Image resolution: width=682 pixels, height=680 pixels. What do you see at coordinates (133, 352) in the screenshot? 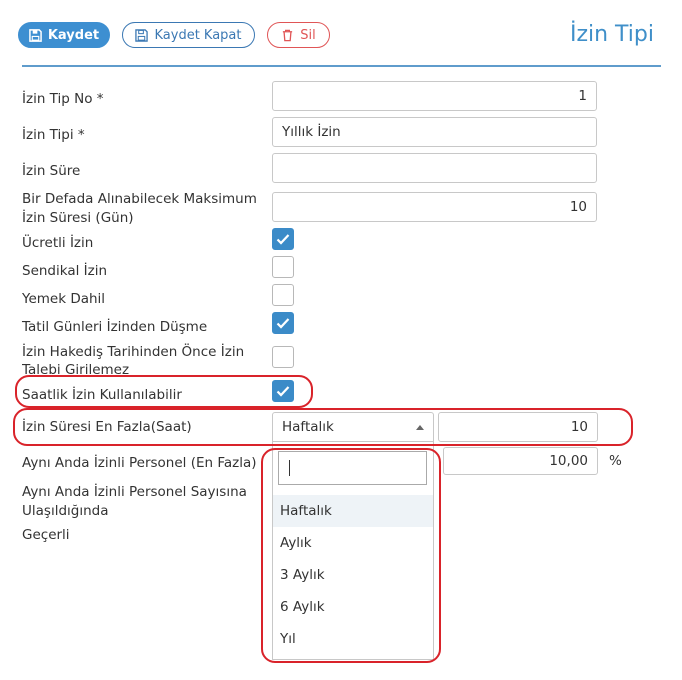
I see `hakedis-label-line1: İzin Hakediş Tarihinden Önce İzin` at bounding box center [133, 352].